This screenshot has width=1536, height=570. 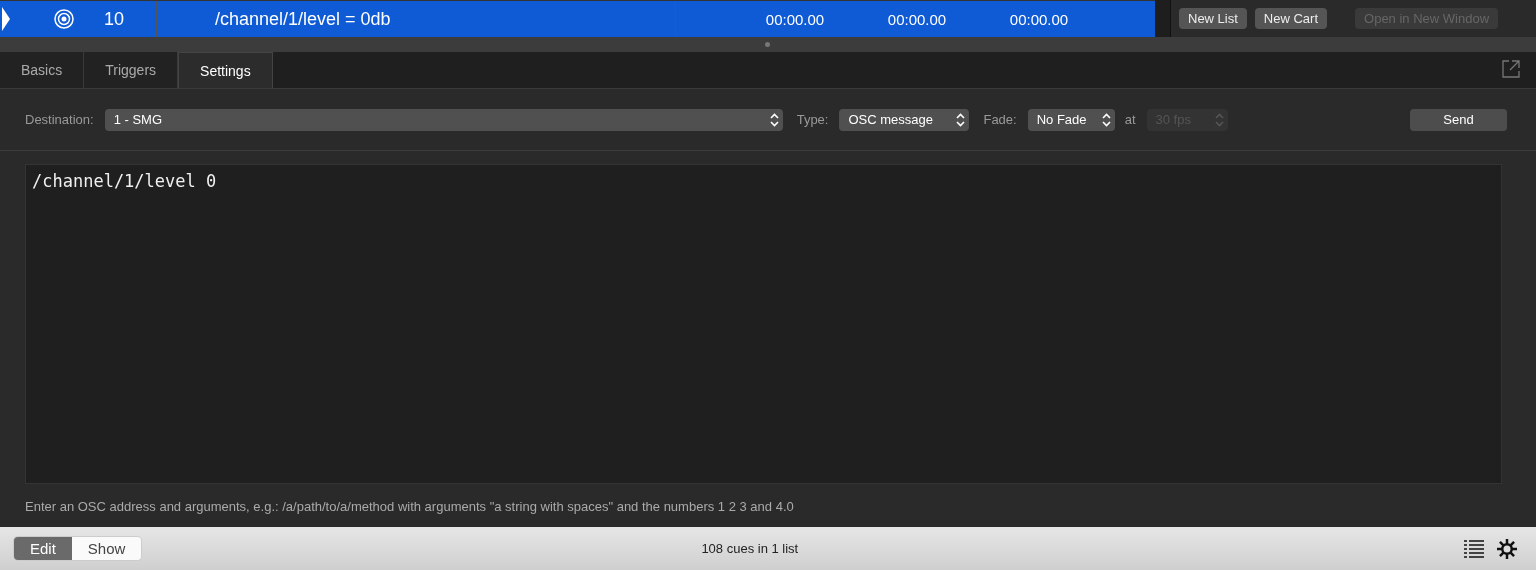 I want to click on mode-segment: Show, so click(x=106, y=548).